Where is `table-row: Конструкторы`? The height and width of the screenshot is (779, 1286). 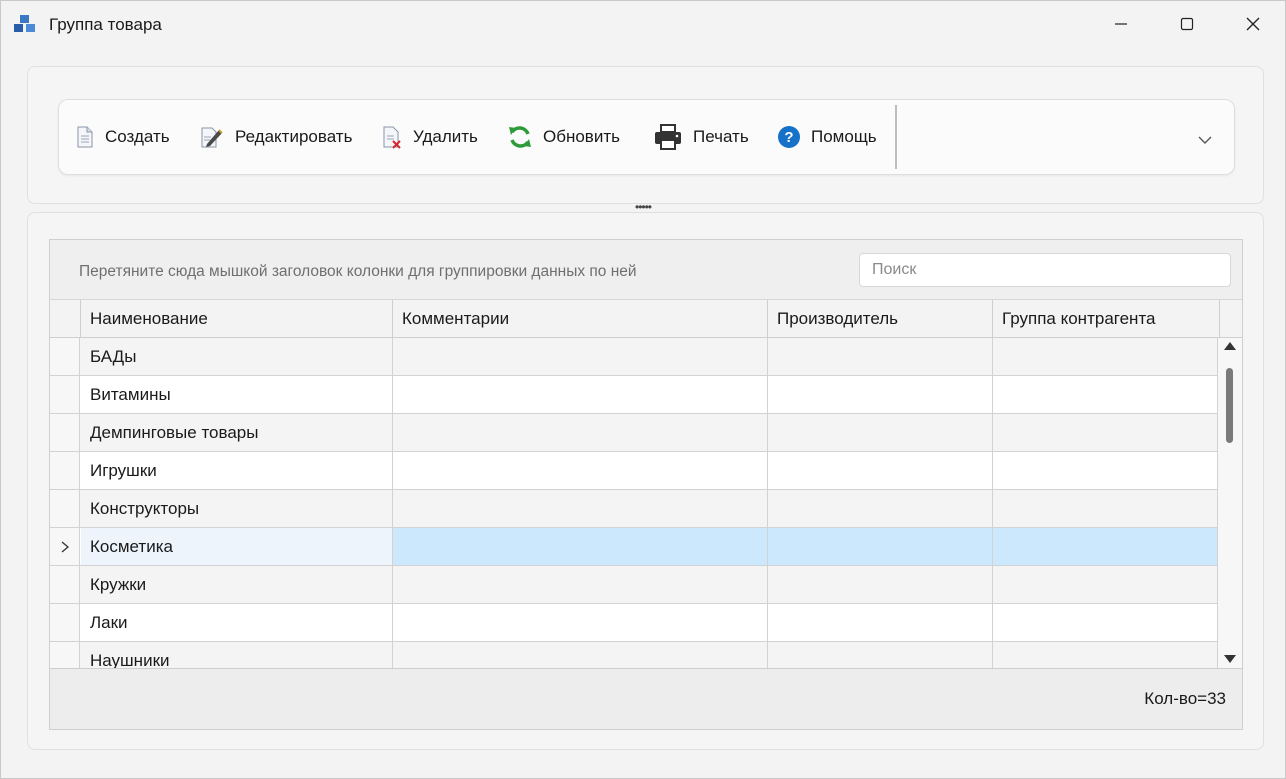
table-row: Конструкторы is located at coordinates (634, 509).